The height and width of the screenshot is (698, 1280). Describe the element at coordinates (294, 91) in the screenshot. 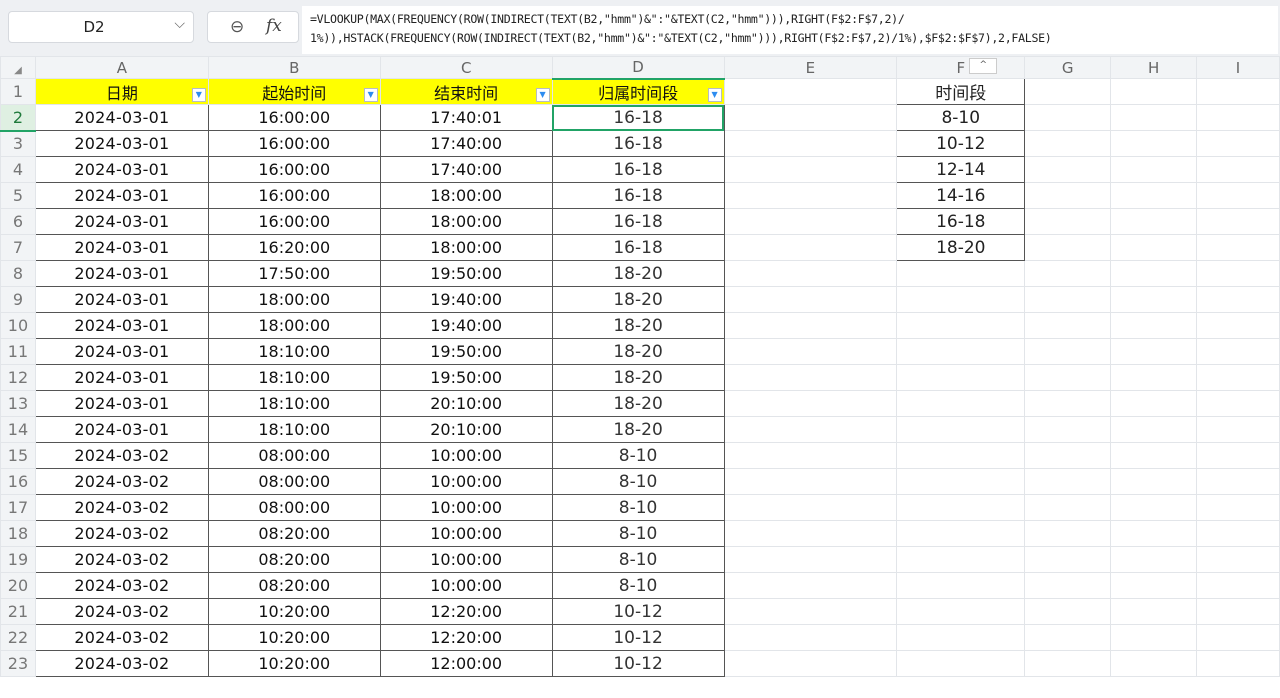

I see `cell-b1: 起始时间 ▼` at that location.